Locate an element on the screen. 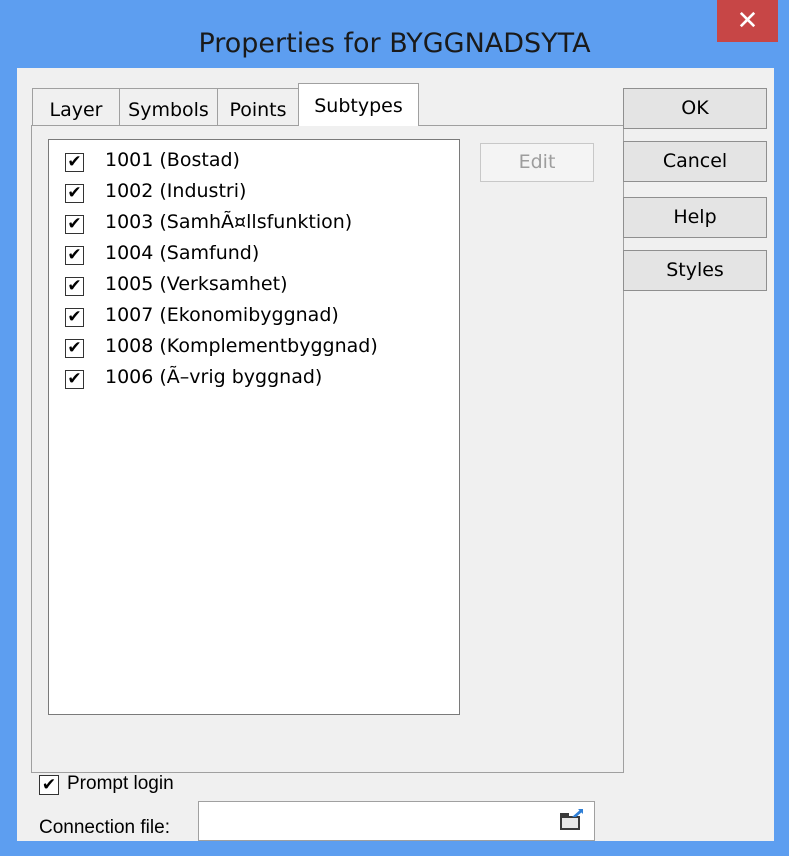 This screenshot has width=789, height=856. subtype-label: 1007 (Ekonomibyggnad) is located at coordinates (222, 315).